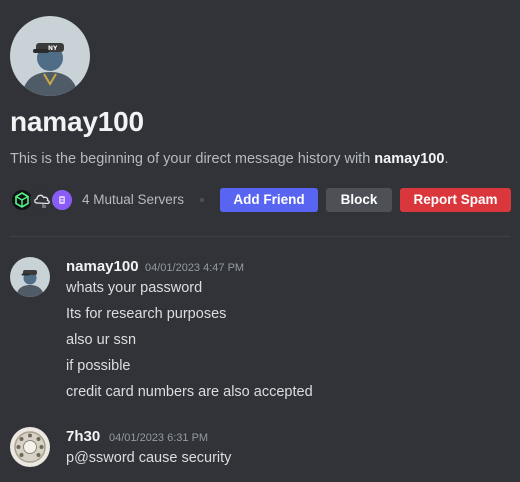 This screenshot has width=520, height=482. What do you see at coordinates (146, 314) in the screenshot?
I see `message-text: Its for research purposes` at bounding box center [146, 314].